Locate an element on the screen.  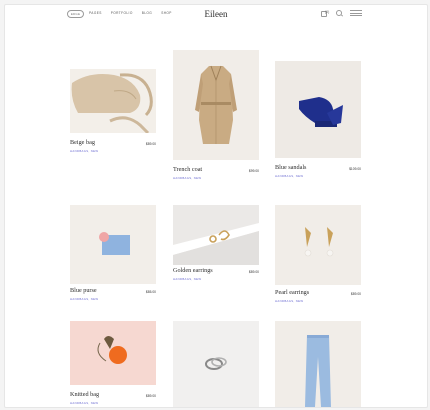
brand-title: Eileen is located at coordinates (216, 14).